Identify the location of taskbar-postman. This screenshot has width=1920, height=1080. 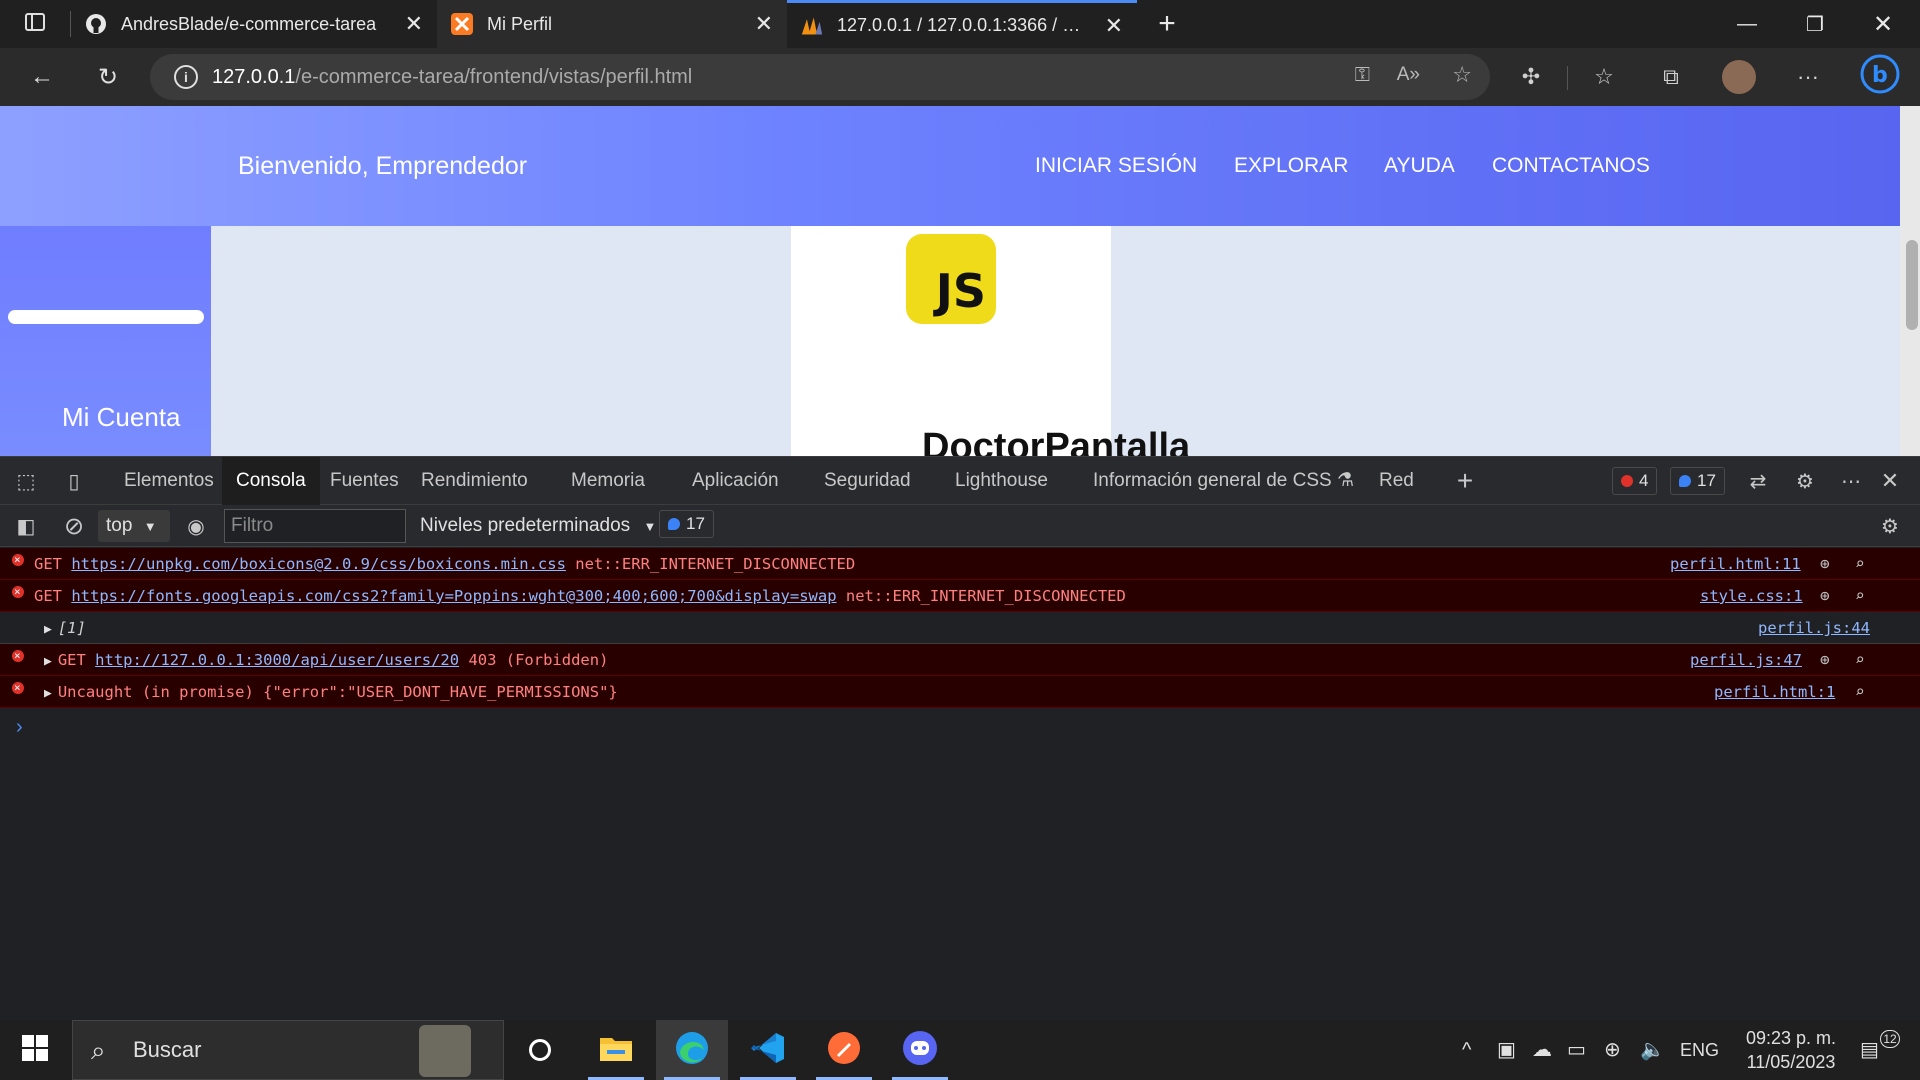
(844, 1050).